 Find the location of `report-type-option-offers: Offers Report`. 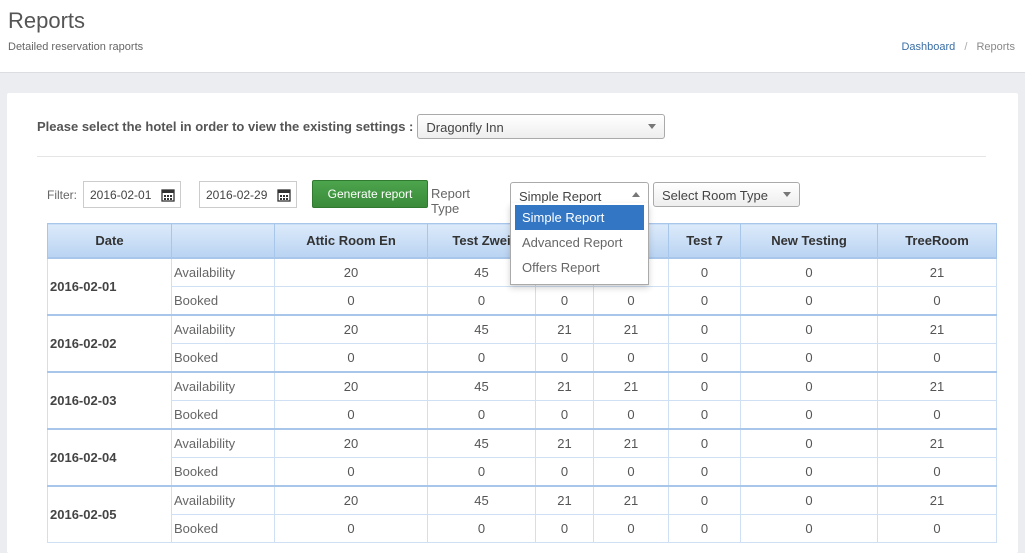

report-type-option-offers: Offers Report is located at coordinates (579, 267).